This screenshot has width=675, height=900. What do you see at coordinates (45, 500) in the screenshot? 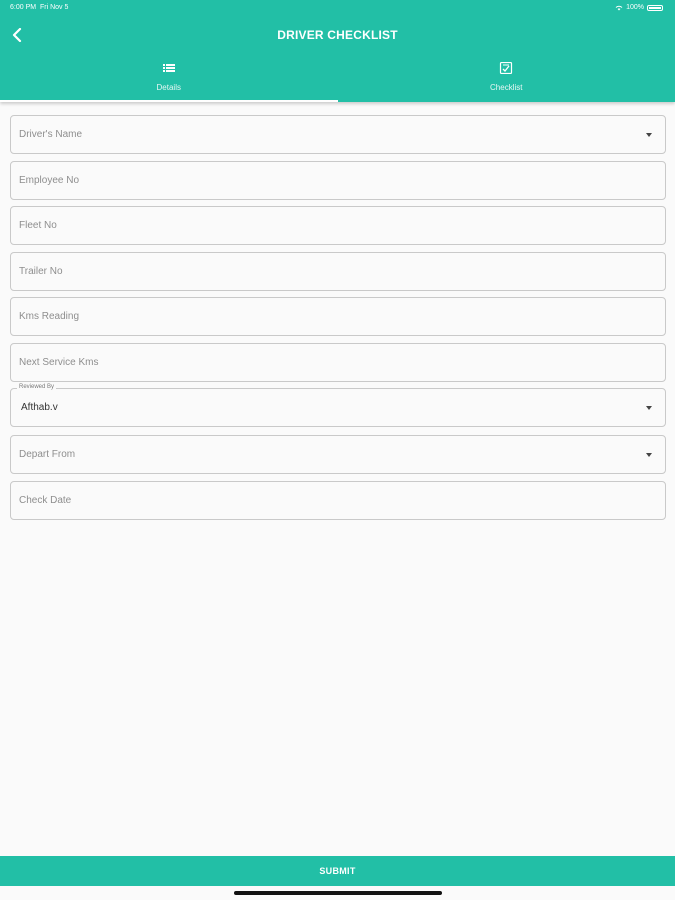
I see `check-date-placeholder: Check Date` at bounding box center [45, 500].